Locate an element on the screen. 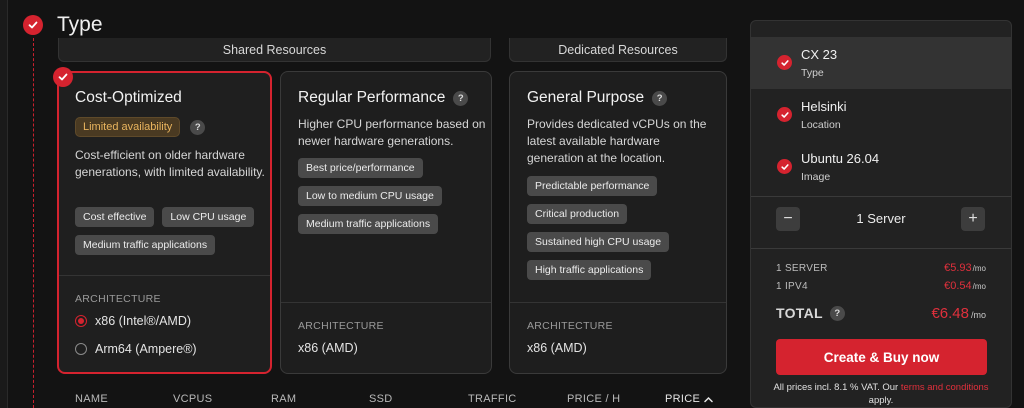 This screenshot has width=1024, height=408. summary-item-location: Helsinki Location is located at coordinates (881, 115).